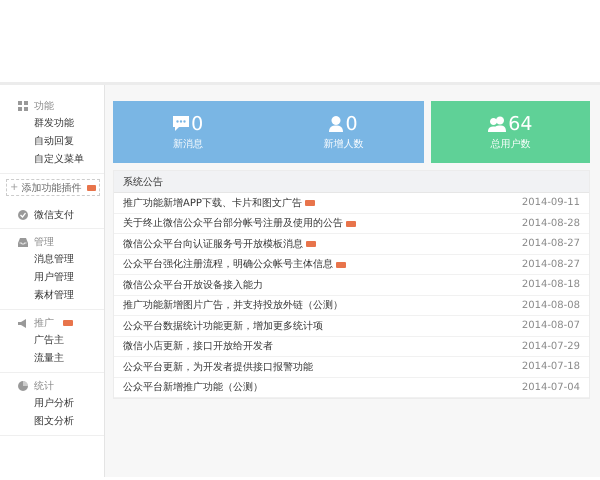  I want to click on sidebar-item: 用户分析, so click(52, 404).